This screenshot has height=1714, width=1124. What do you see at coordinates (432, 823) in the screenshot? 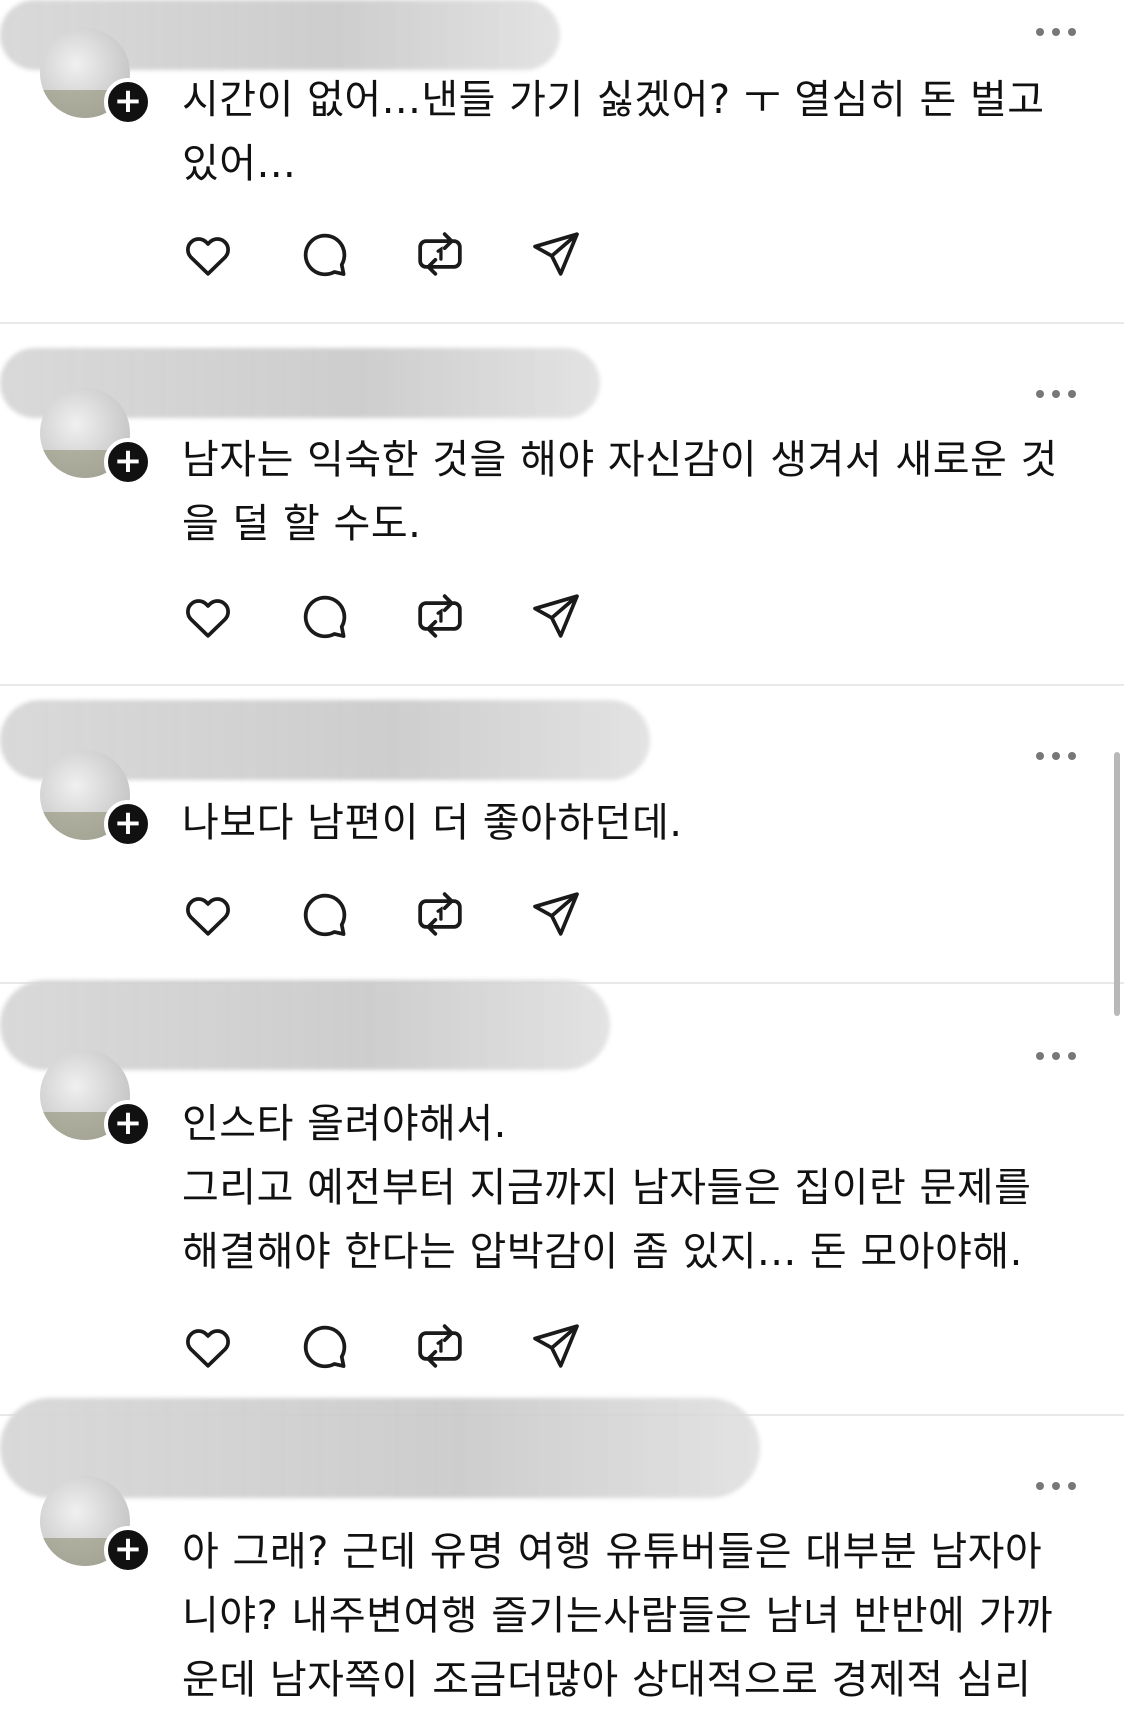
I see `post-text: 나보다 남편이 더 좋아하던데.` at bounding box center [432, 823].